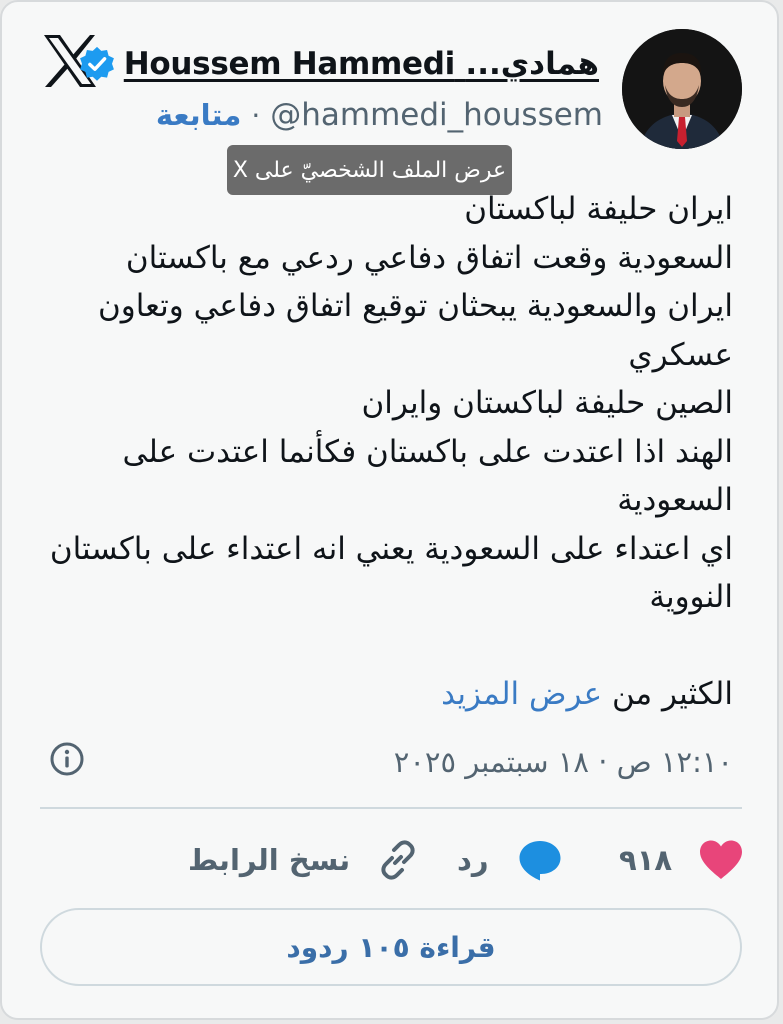 The width and height of the screenshot is (783, 1024). What do you see at coordinates (598, 209) in the screenshot?
I see `tweet-line: ايران حليفة لباكستان` at bounding box center [598, 209].